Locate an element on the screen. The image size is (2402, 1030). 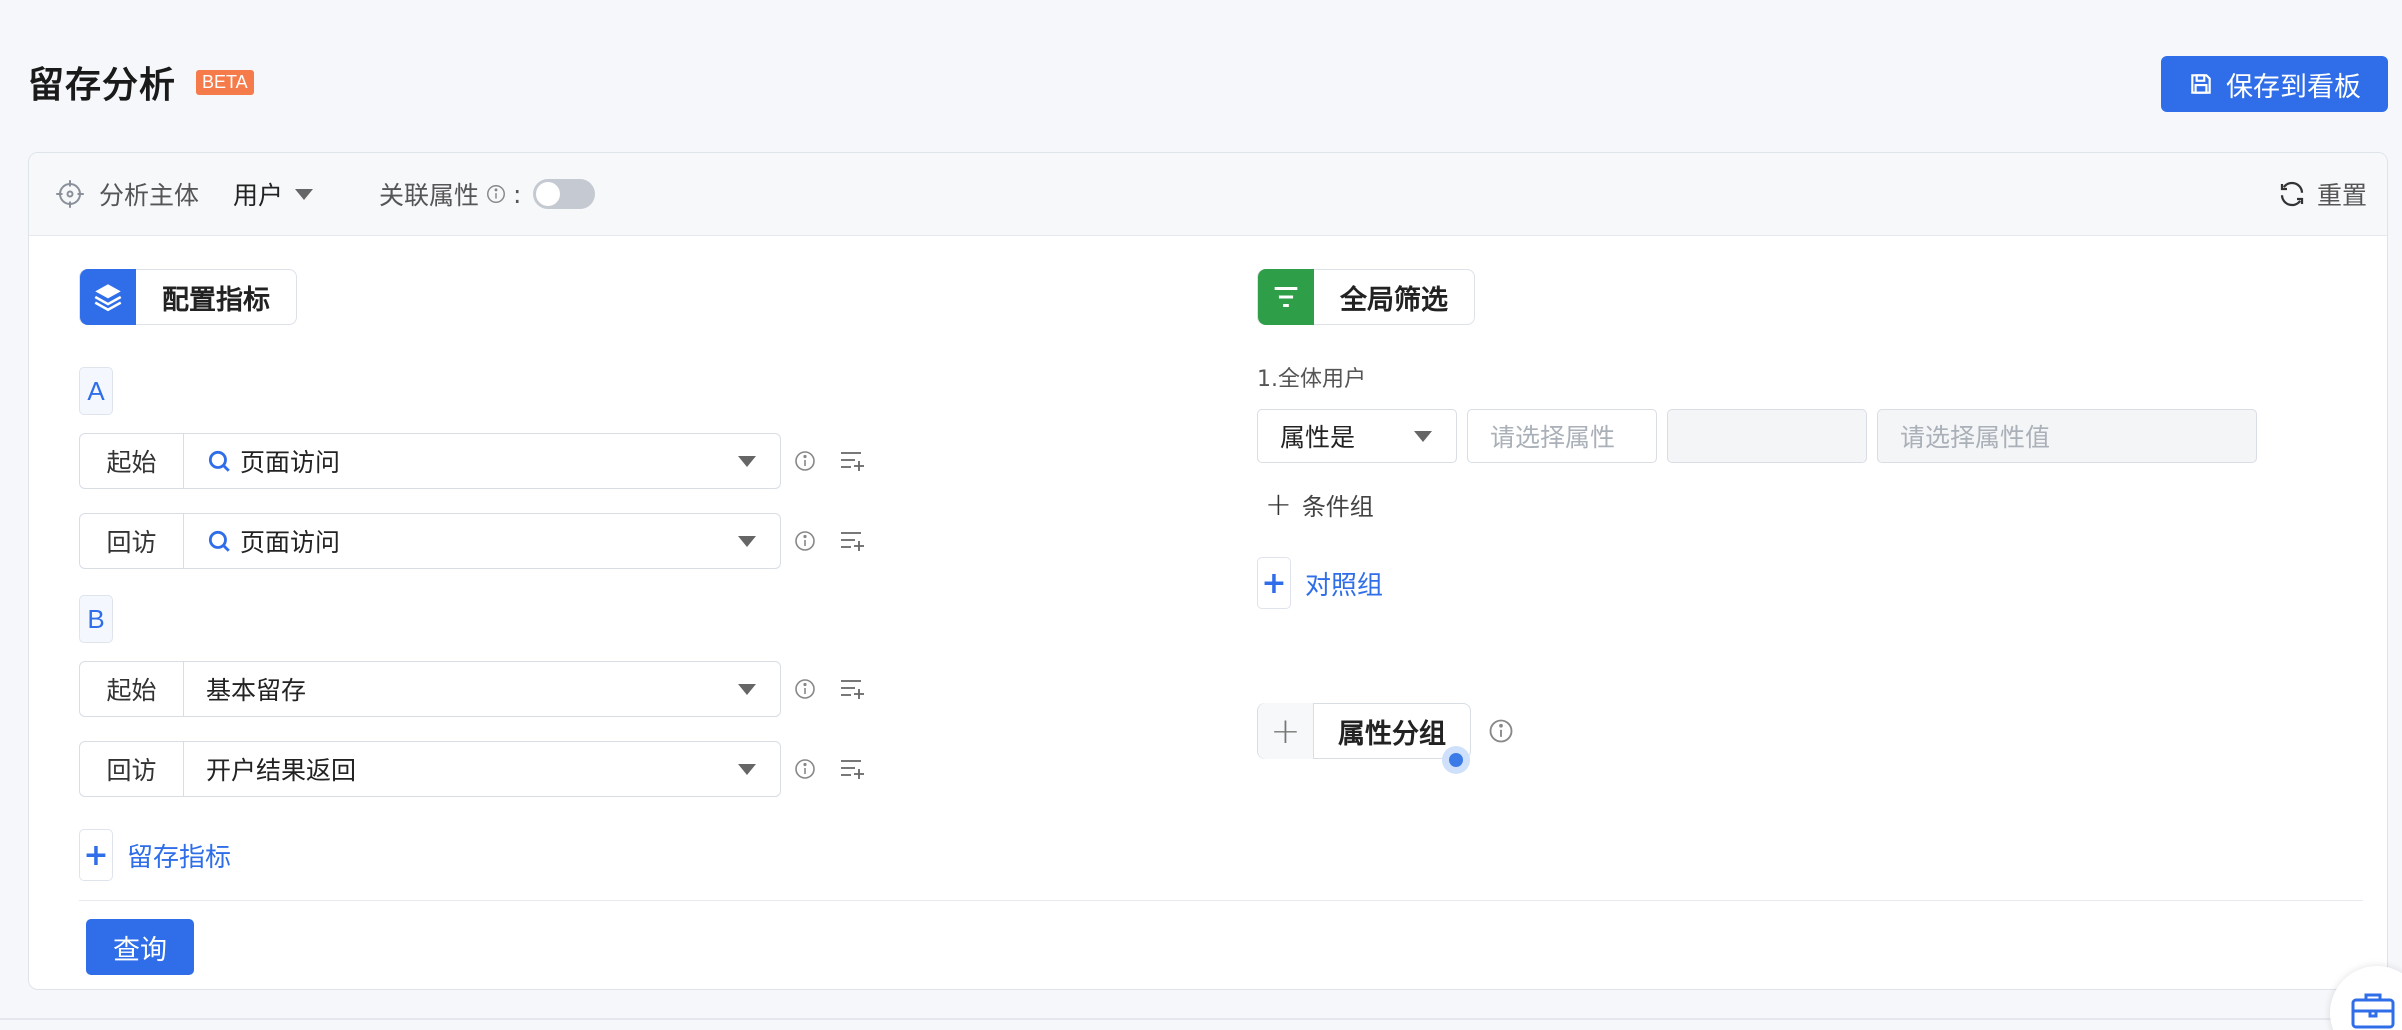
attr-select: 请选择属性 is located at coordinates (1562, 436).